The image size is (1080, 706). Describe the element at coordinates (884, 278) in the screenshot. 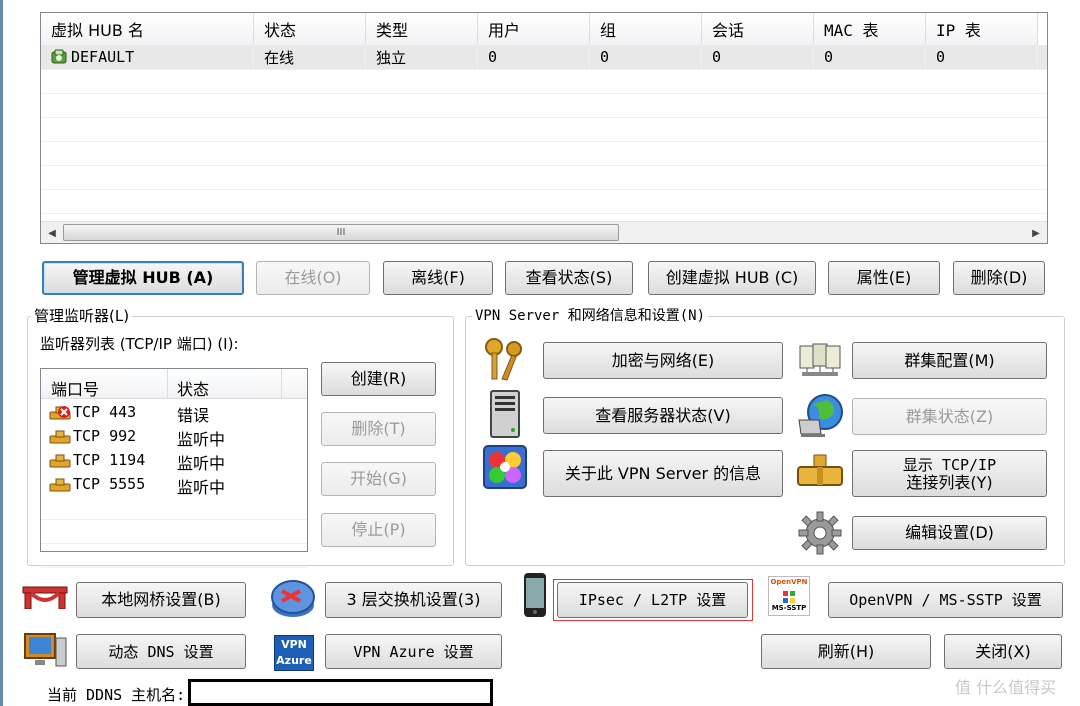

I see `properties-button: 属性(E)` at that location.